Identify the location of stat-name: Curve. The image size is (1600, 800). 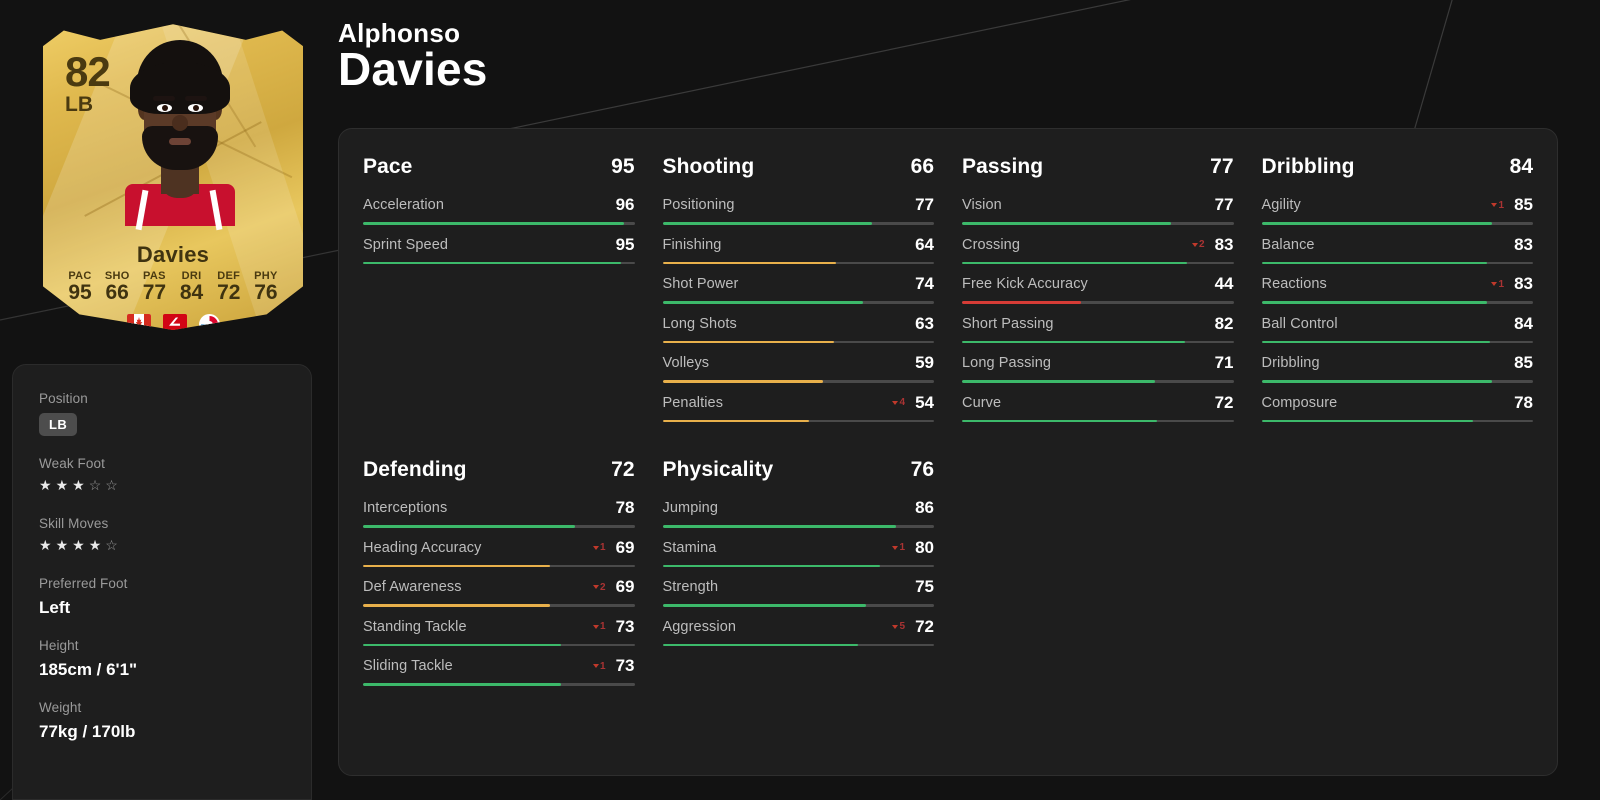
(982, 402).